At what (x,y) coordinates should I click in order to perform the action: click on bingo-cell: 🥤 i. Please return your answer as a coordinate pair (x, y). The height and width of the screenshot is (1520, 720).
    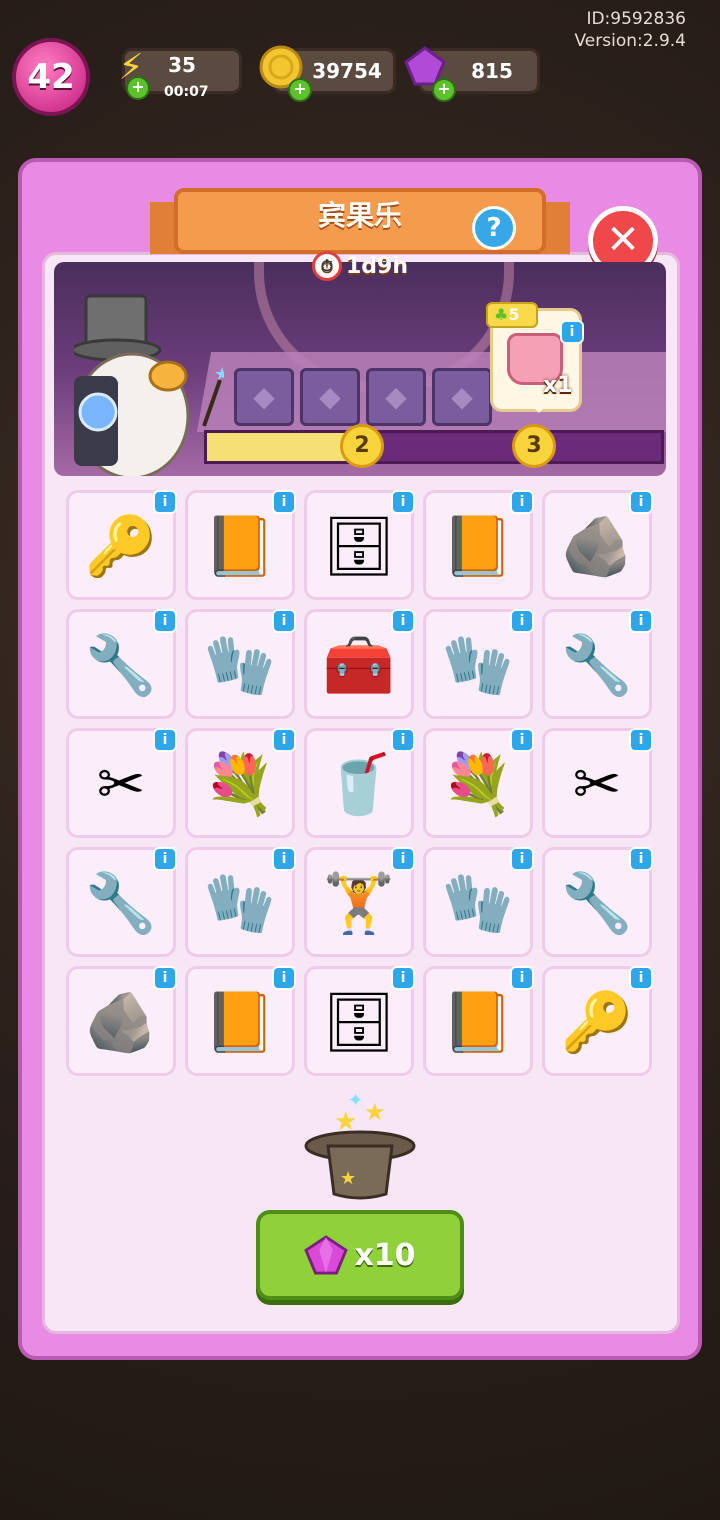
    Looking at the image, I should click on (359, 783).